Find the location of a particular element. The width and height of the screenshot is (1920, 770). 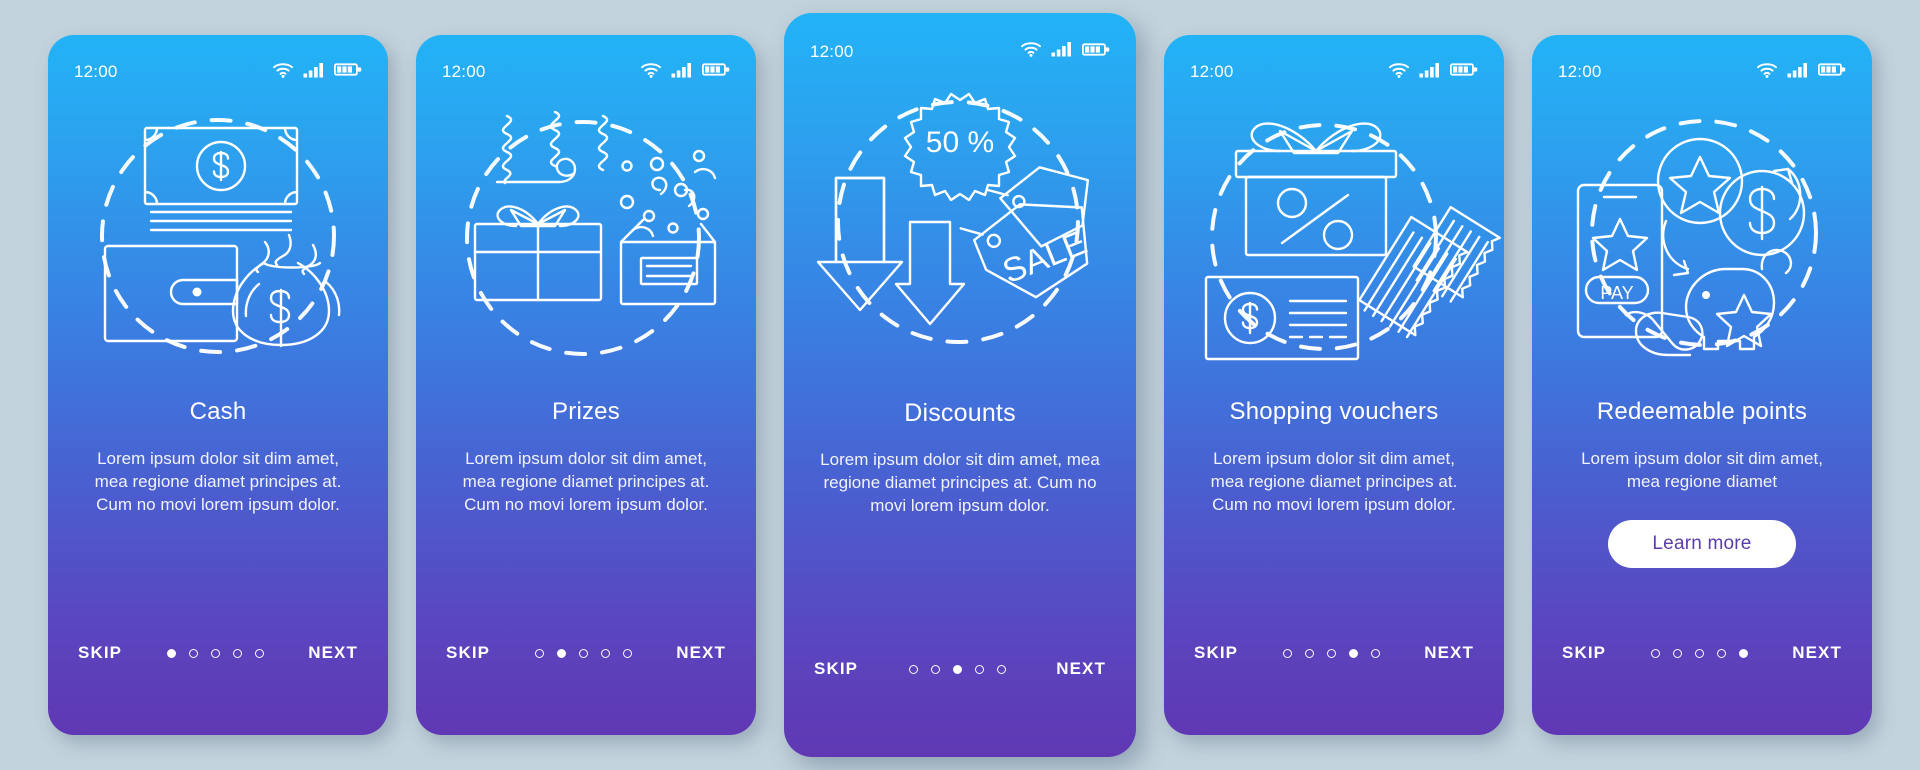

screen-title: Shopping vouchers is located at coordinates (1334, 411).